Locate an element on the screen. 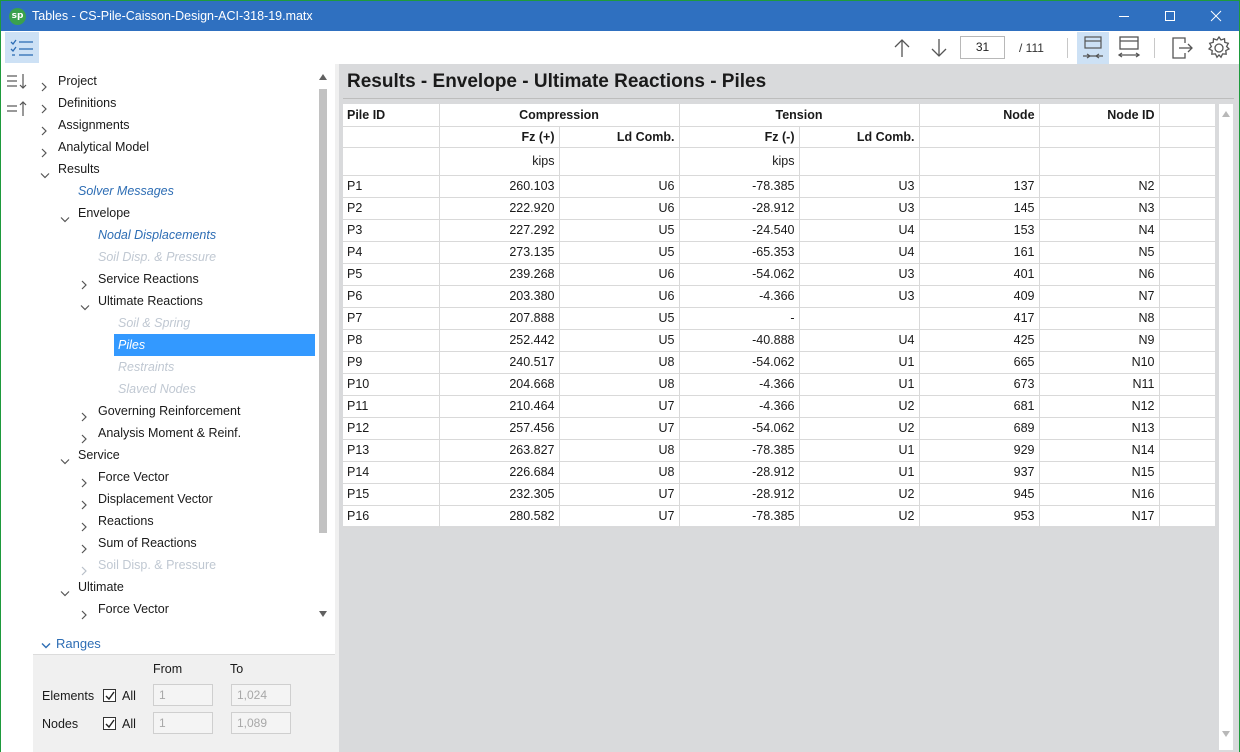  tree-item-label: Force Vector is located at coordinates (133, 609).